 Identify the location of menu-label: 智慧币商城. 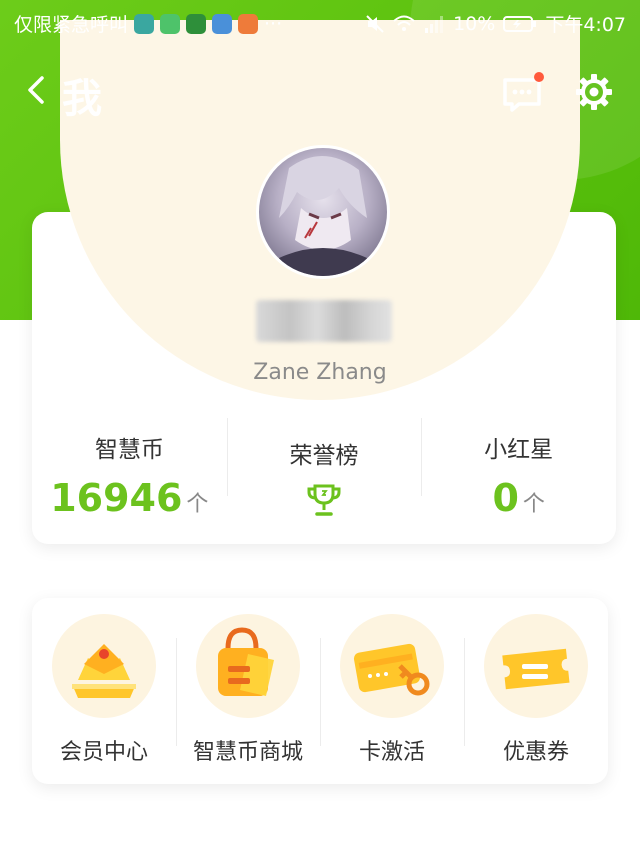
(247, 752).